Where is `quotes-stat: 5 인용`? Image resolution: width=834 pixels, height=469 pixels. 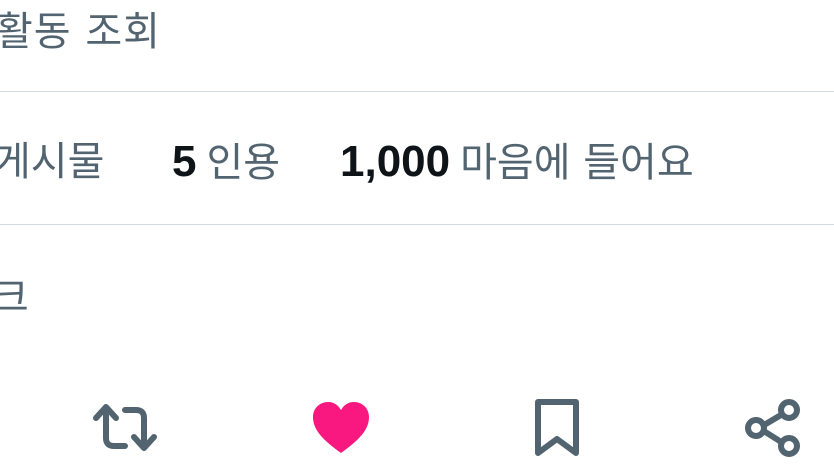
quotes-stat: 5 인용 is located at coordinates (226, 162).